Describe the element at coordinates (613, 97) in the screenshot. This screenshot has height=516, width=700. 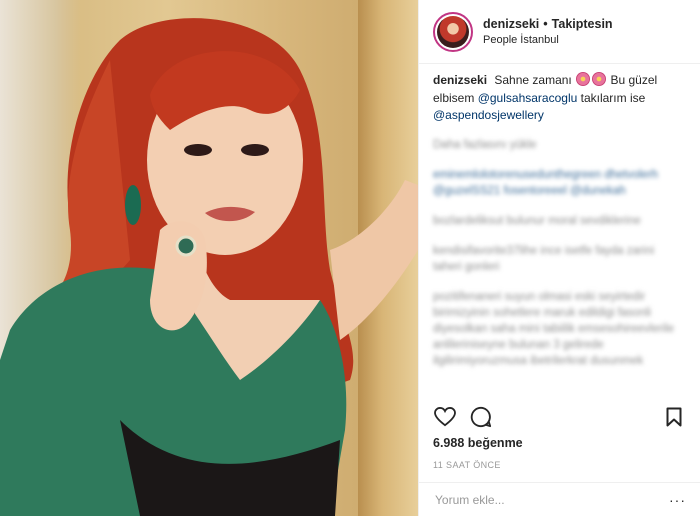
I see `caption-text-3: takılarım ise` at that location.